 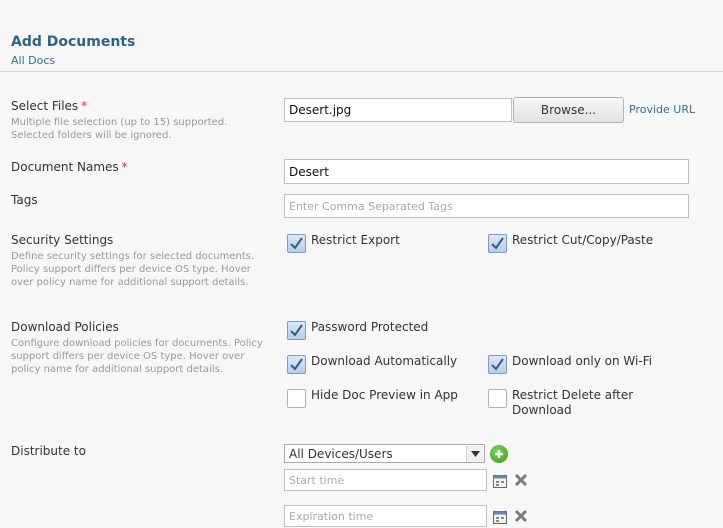 What do you see at coordinates (582, 240) in the screenshot?
I see `restrict-cut-copy-paste-label: Restrict Cut/Copy/Paste` at bounding box center [582, 240].